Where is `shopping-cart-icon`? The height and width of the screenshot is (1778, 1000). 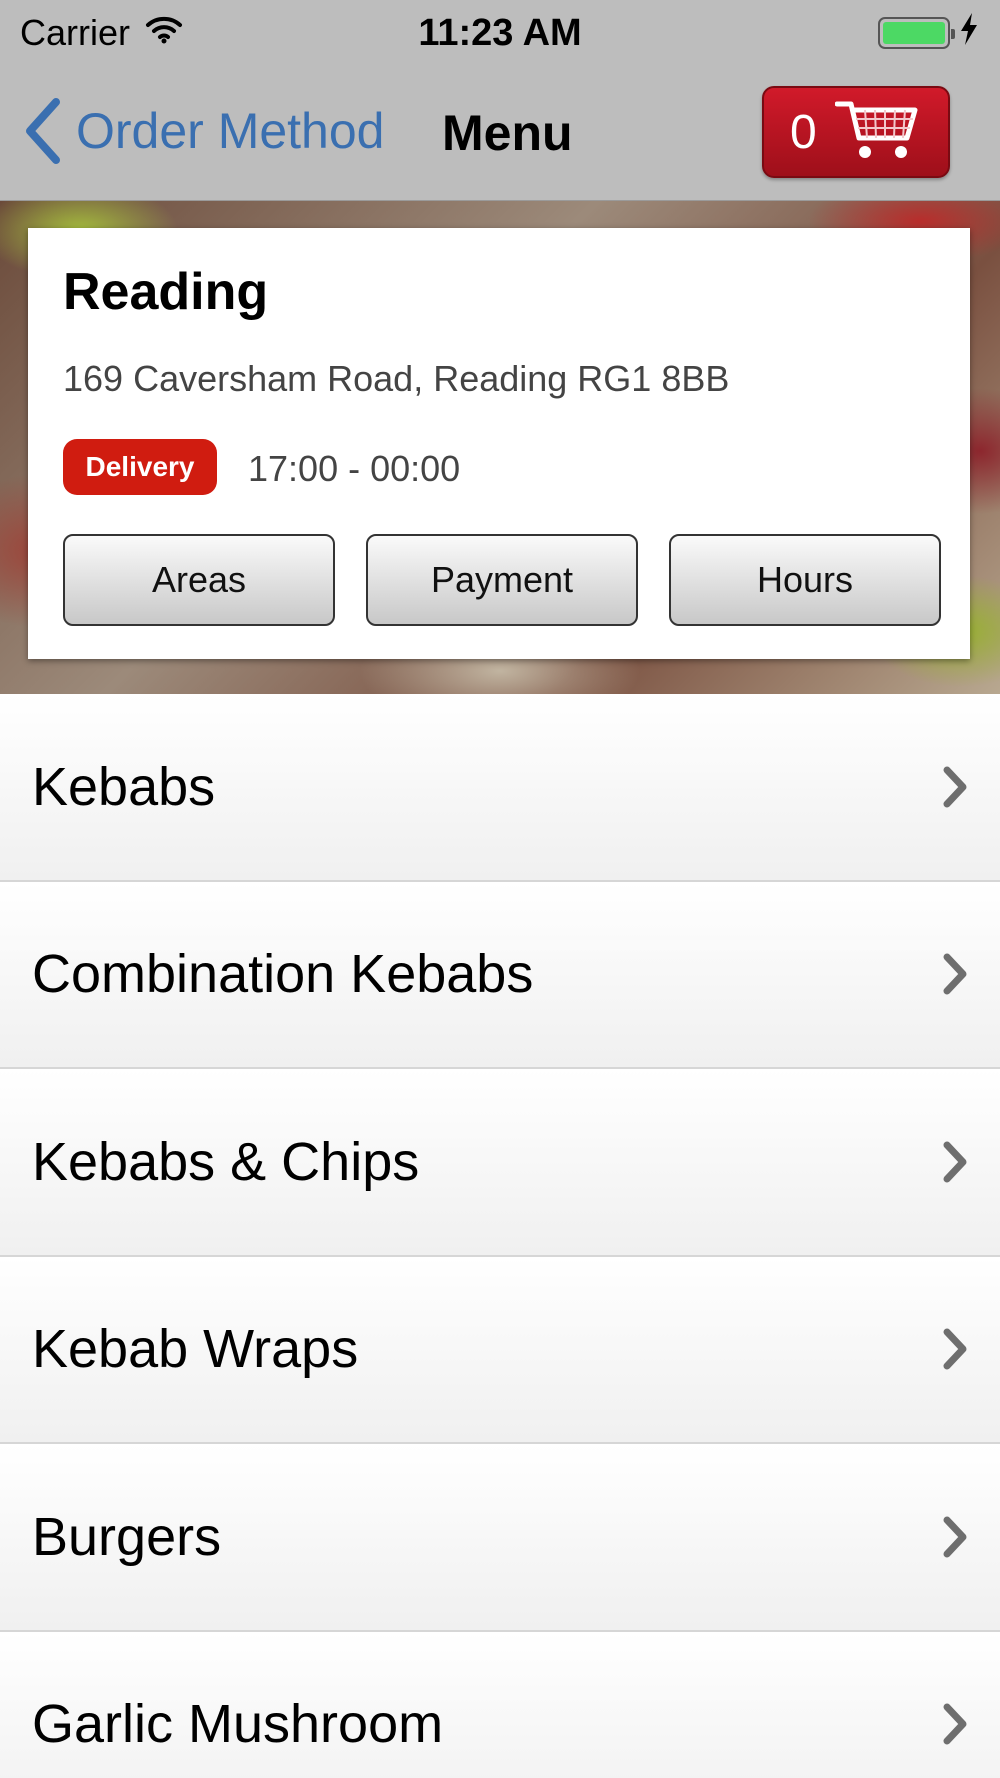
shopping-cart-icon is located at coordinates (876, 132).